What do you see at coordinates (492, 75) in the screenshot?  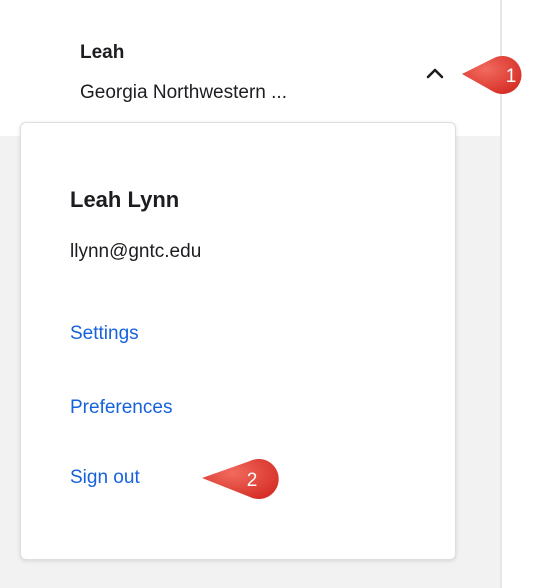 I see `callout-marker-1: 1` at bounding box center [492, 75].